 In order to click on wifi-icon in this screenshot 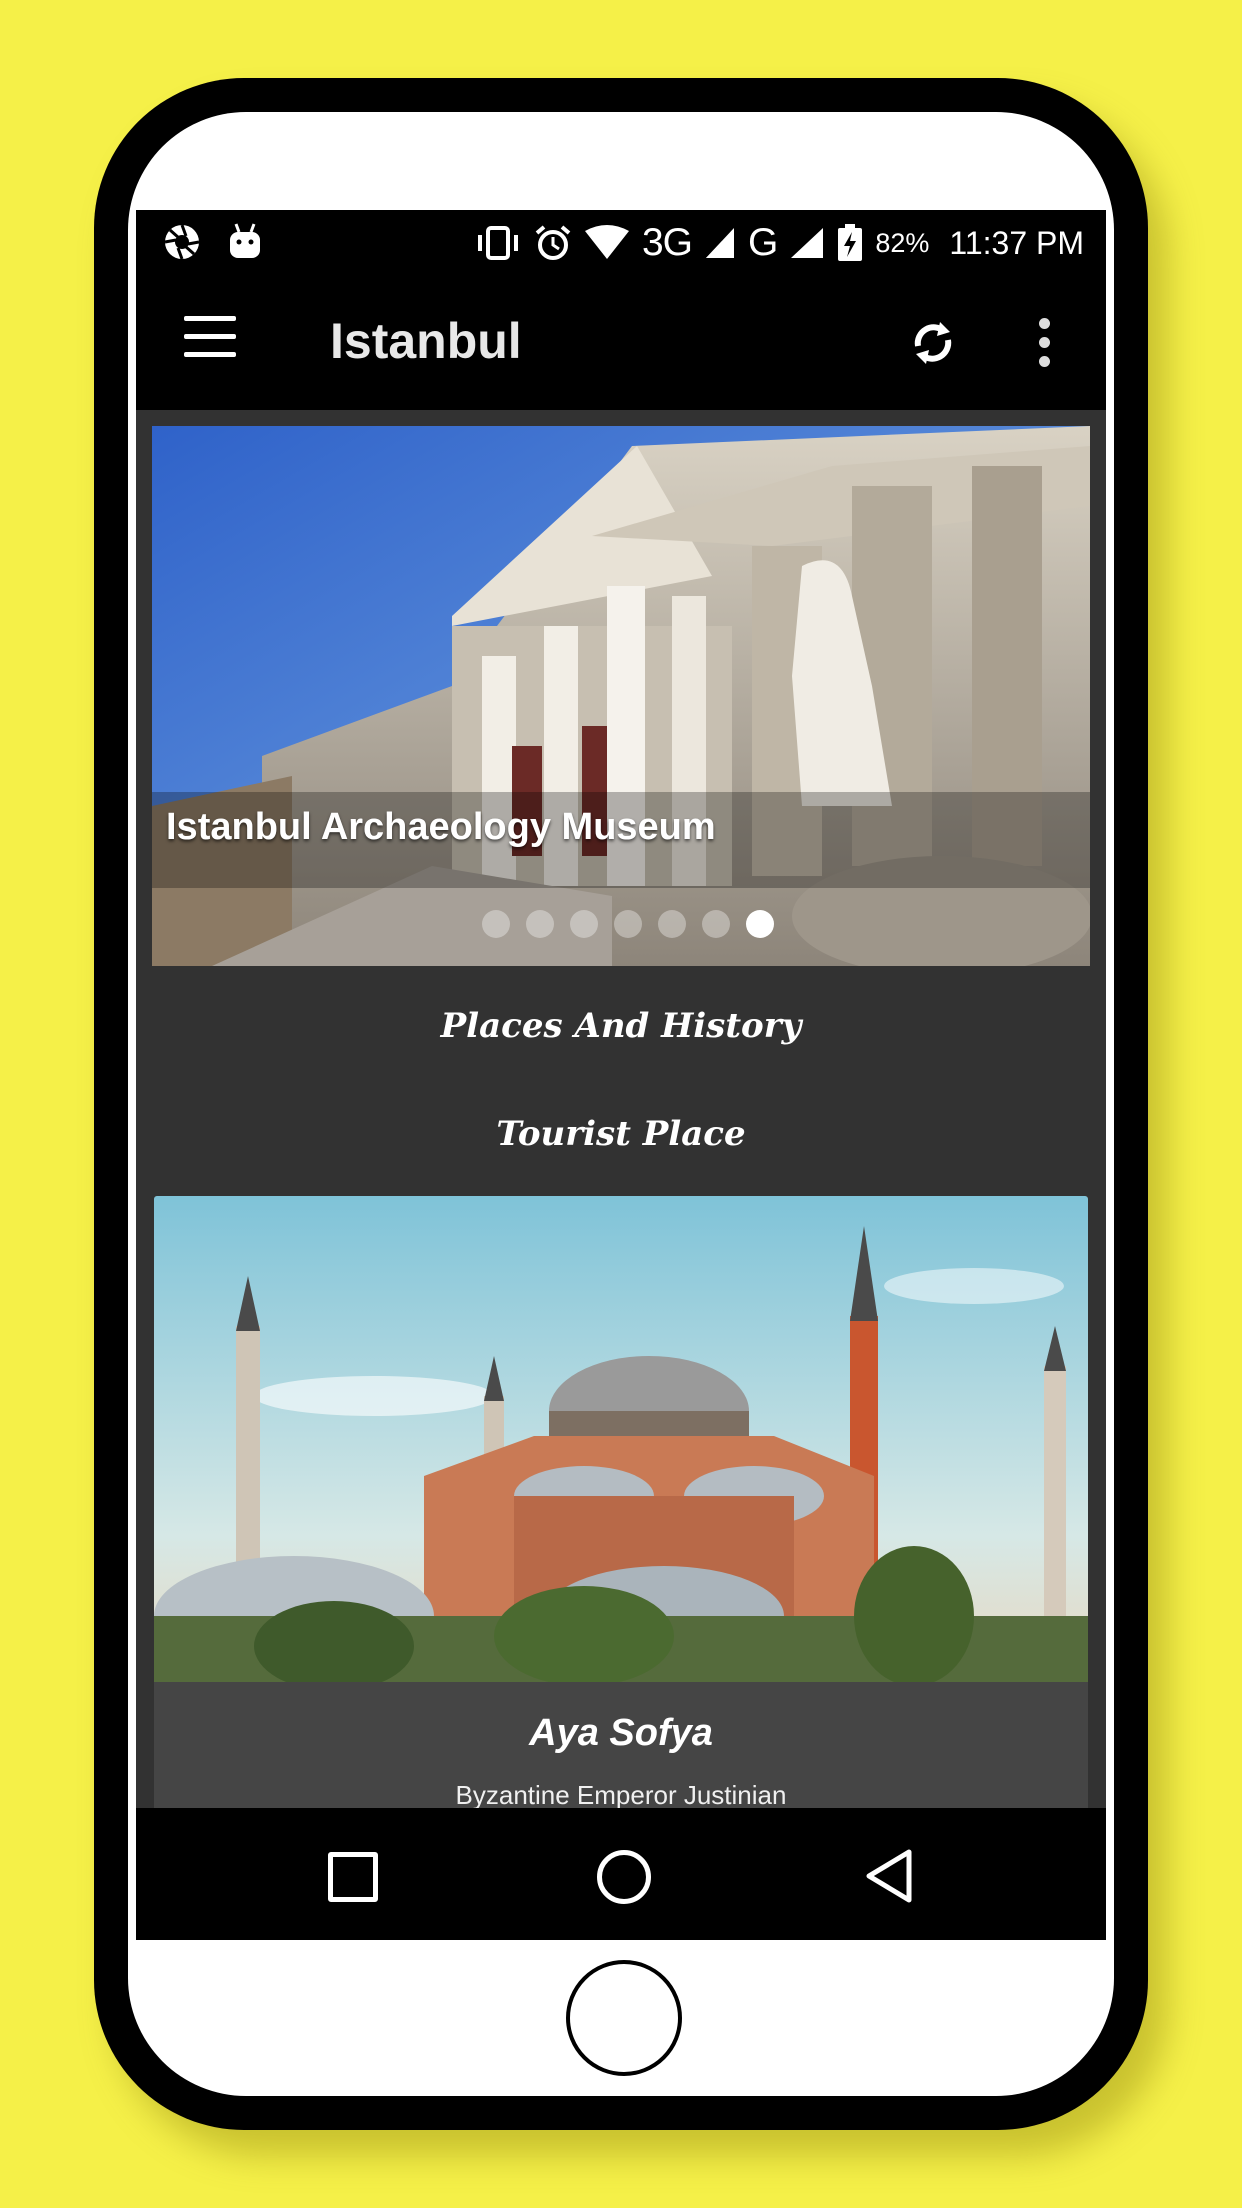, I will do `click(606, 242)`.